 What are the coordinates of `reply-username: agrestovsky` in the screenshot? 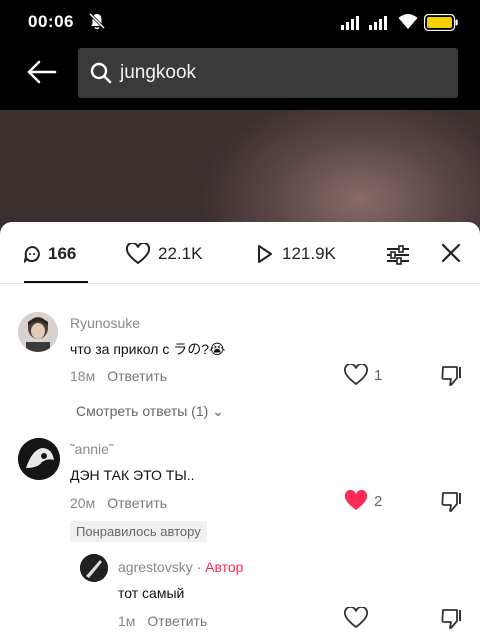 It's located at (155, 567).